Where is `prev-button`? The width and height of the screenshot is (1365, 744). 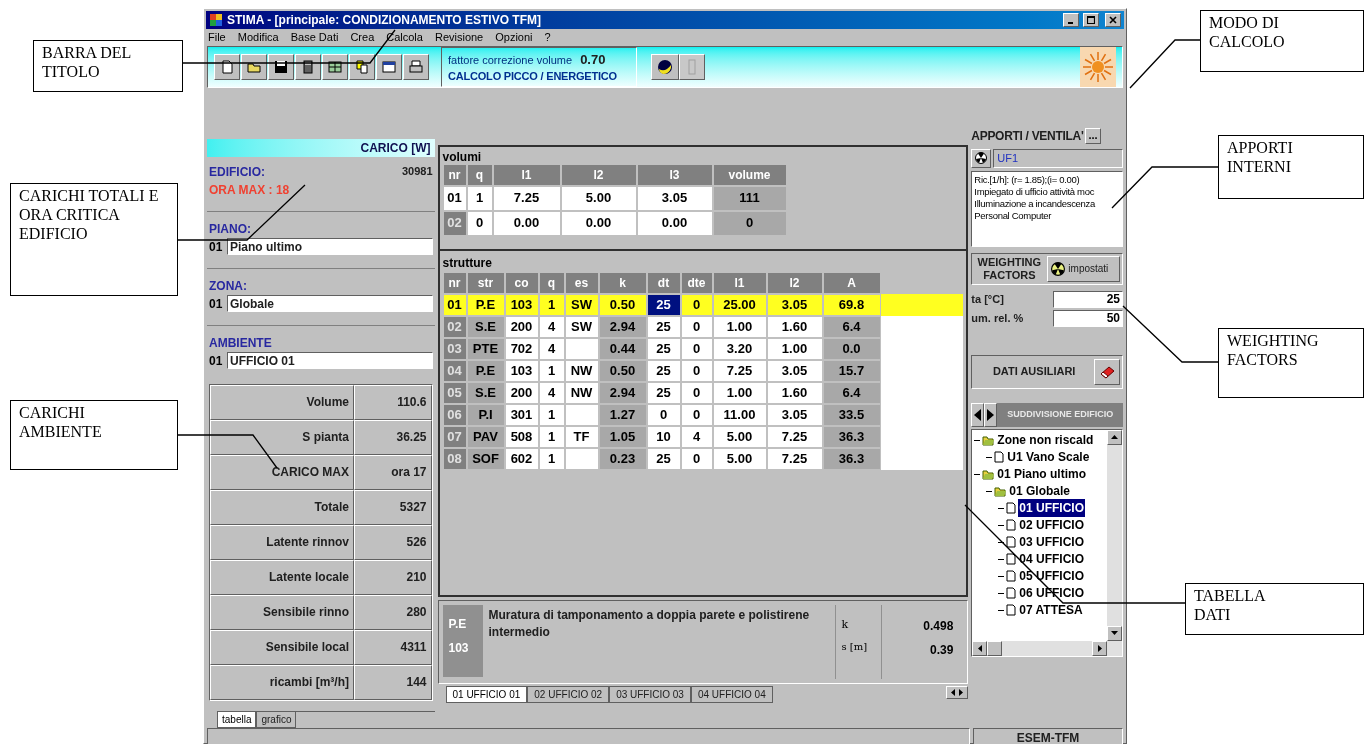 prev-button is located at coordinates (978, 414).